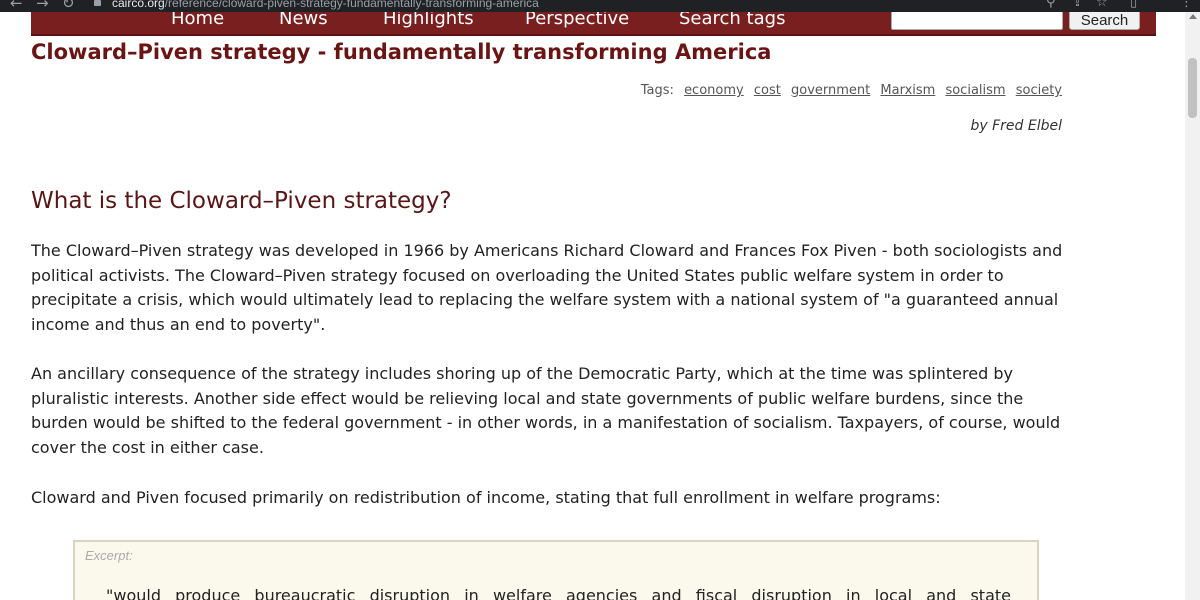  I want to click on nav-news: News, so click(303, 20).